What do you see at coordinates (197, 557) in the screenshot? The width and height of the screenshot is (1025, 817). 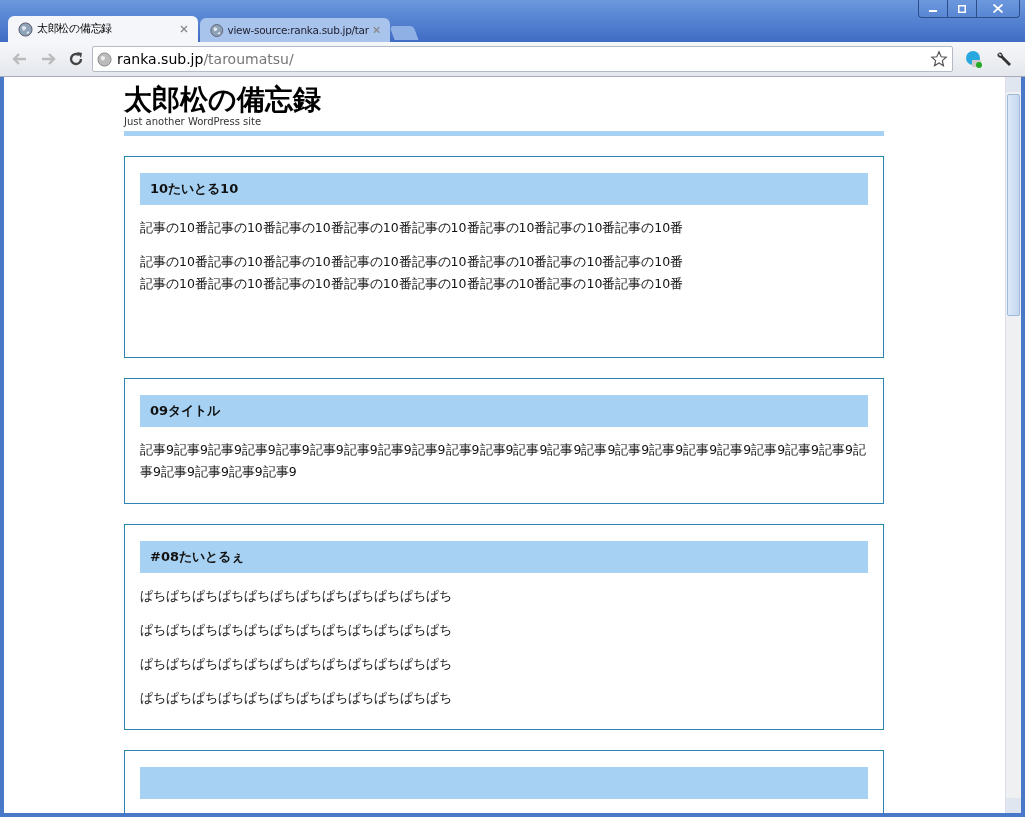 I see `post-title: #08たいとるぇ` at bounding box center [197, 557].